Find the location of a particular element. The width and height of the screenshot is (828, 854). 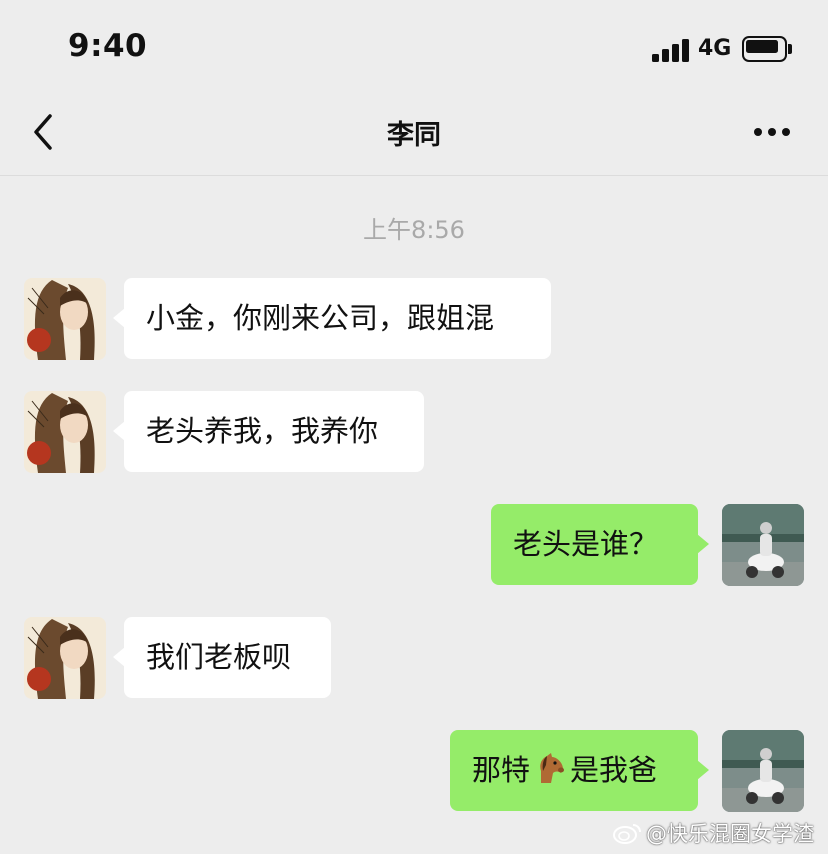

message-bubble-incoming: 我们老板呗 is located at coordinates (222, 657).